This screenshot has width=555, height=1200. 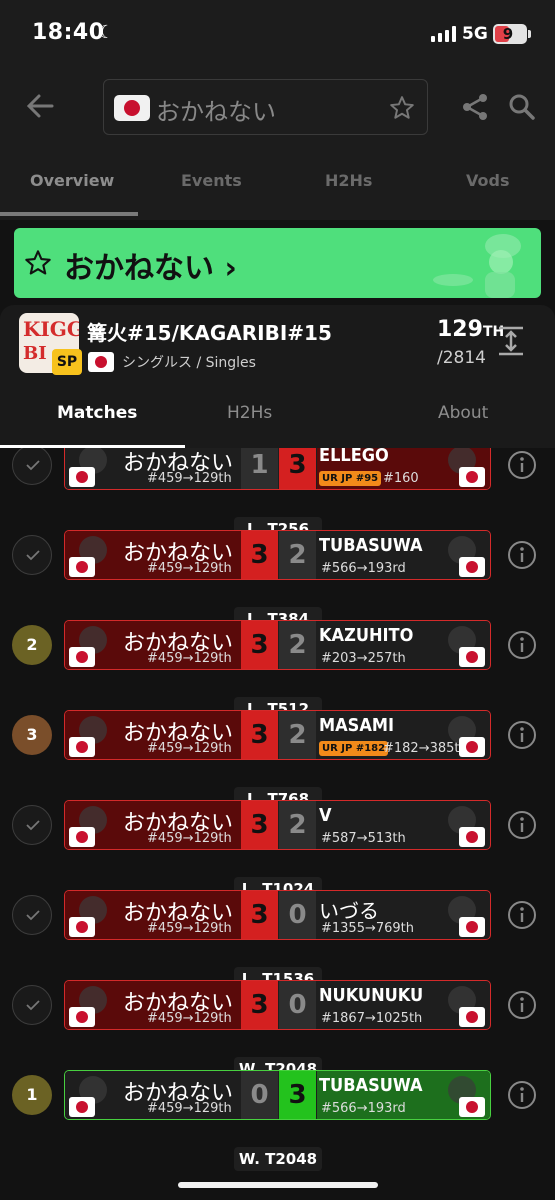 What do you see at coordinates (211, 180) in the screenshot?
I see `tab-events: Events` at bounding box center [211, 180].